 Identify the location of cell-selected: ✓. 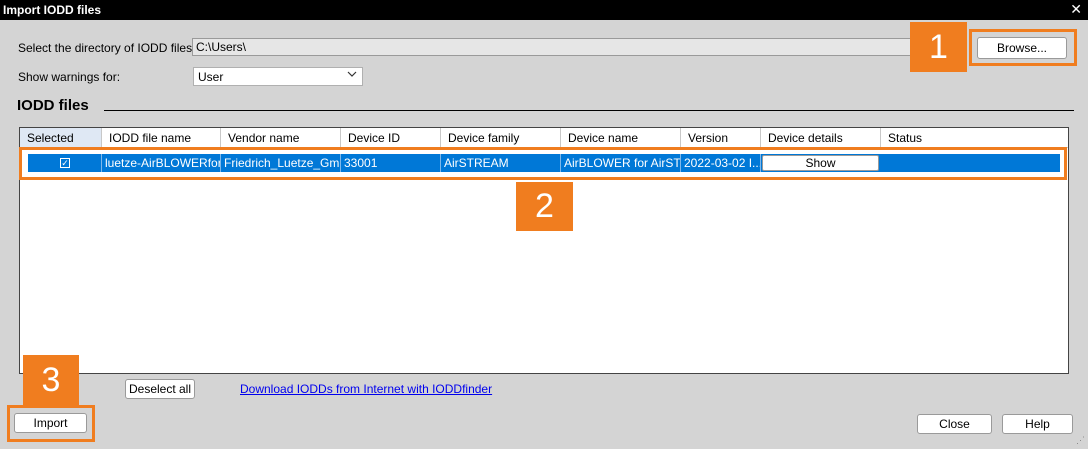
(65, 163).